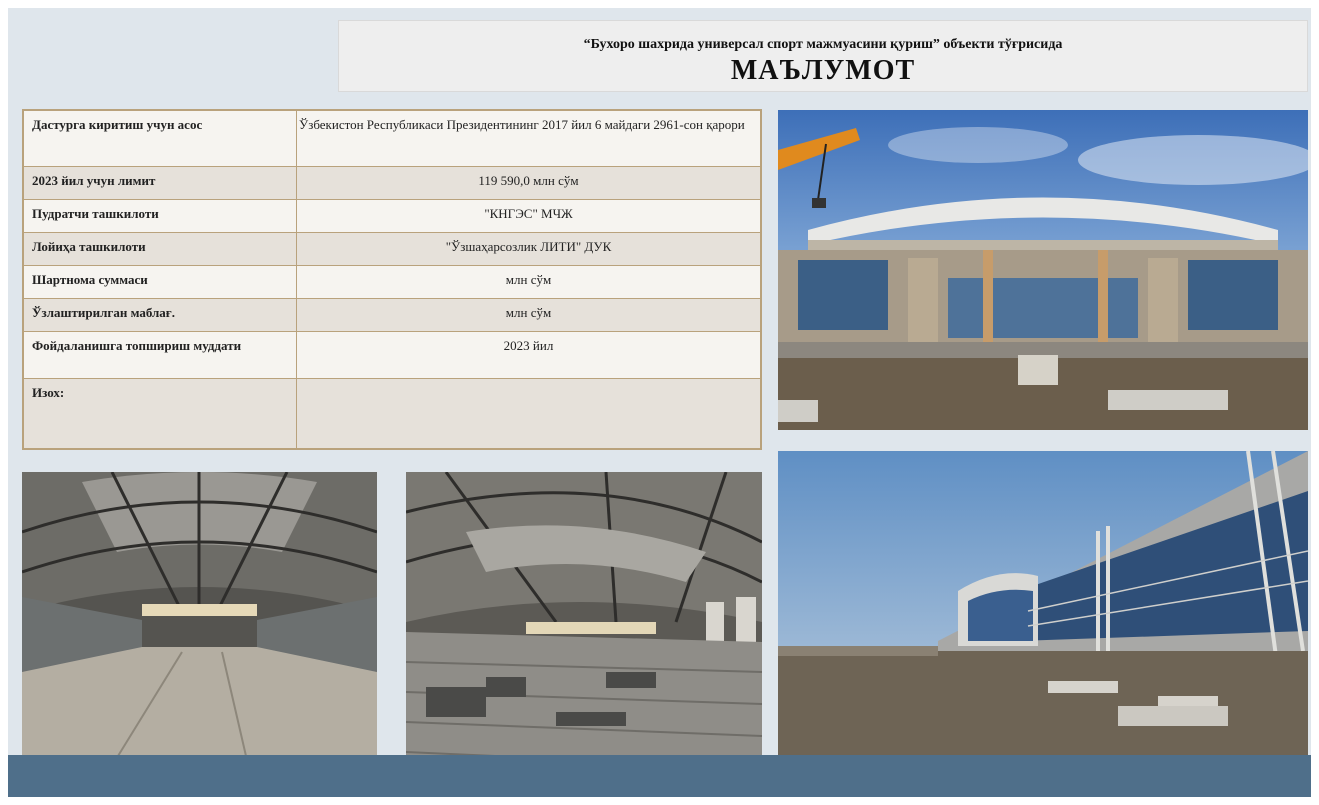  What do you see at coordinates (529, 248) in the screenshot?
I see `row-value: "Ўзшаҳарсозлик ЛИТИ" ДУК` at bounding box center [529, 248].